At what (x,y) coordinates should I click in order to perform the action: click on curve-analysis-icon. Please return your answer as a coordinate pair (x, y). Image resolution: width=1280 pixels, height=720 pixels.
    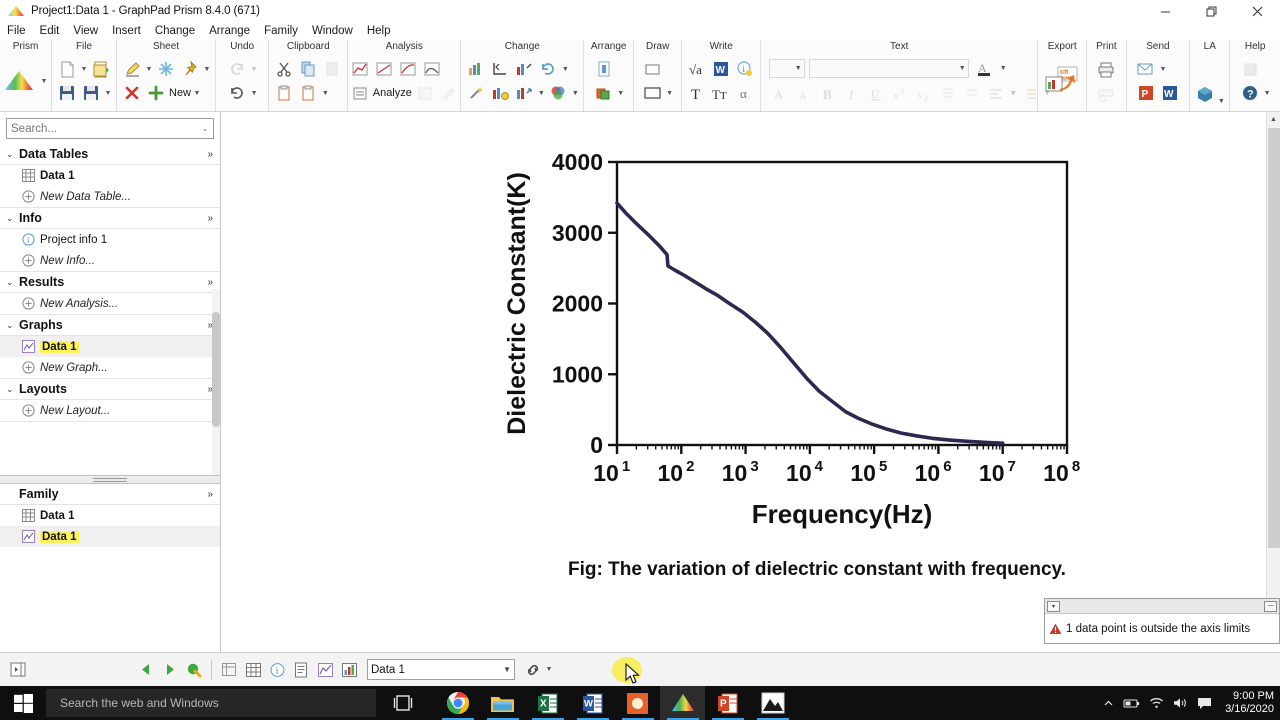
    Looking at the image, I should click on (432, 69).